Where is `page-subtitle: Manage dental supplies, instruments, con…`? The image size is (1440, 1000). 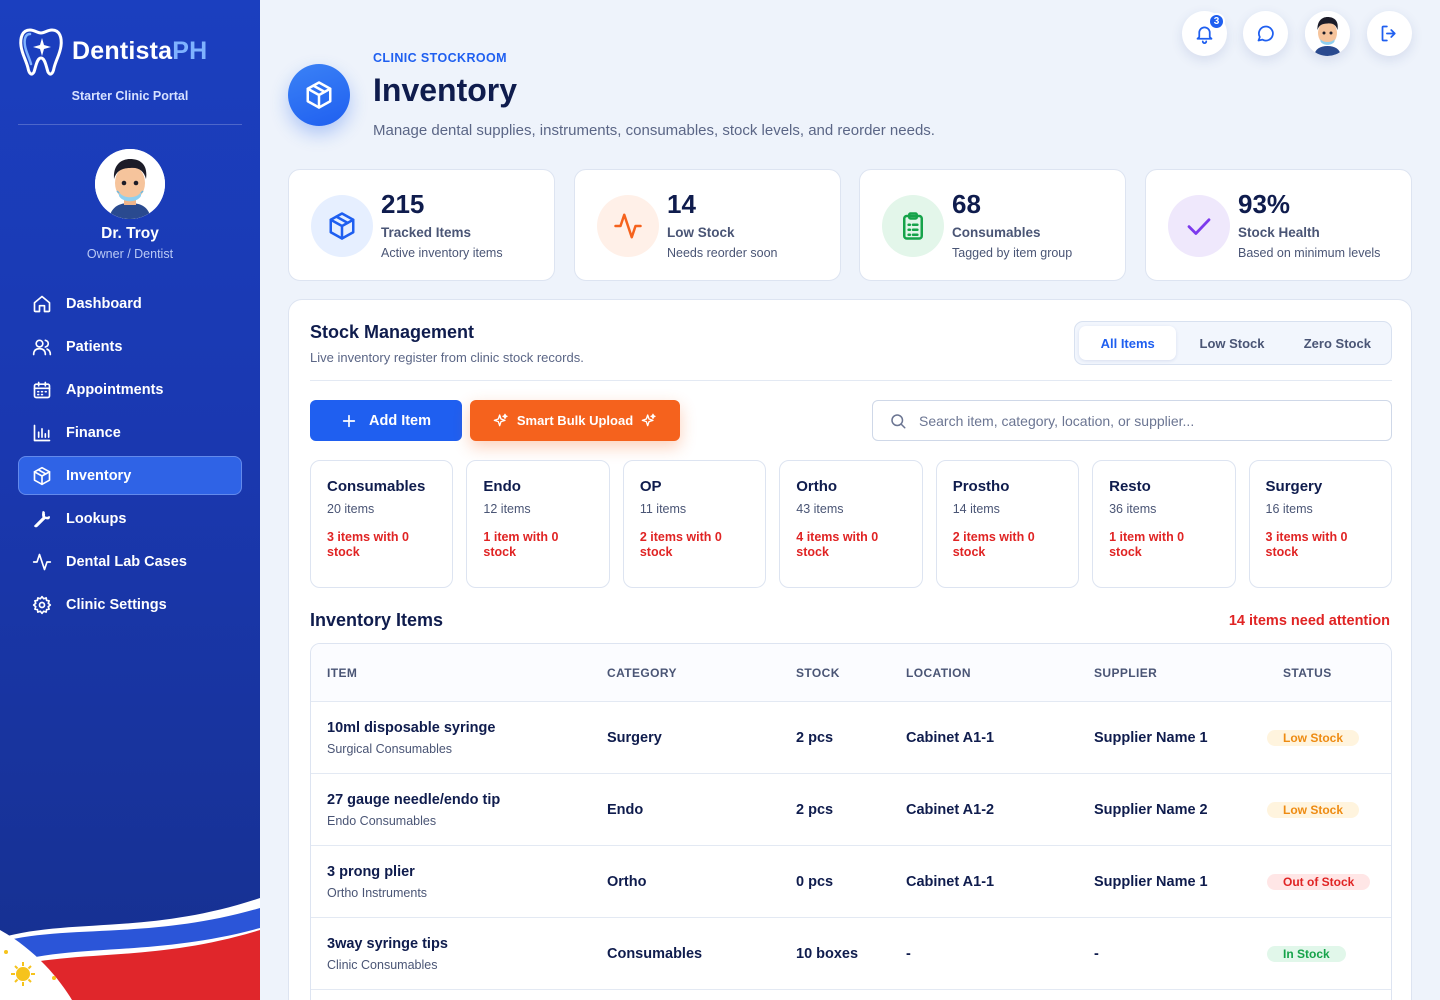 page-subtitle: Manage dental supplies, instruments, con… is located at coordinates (654, 130).